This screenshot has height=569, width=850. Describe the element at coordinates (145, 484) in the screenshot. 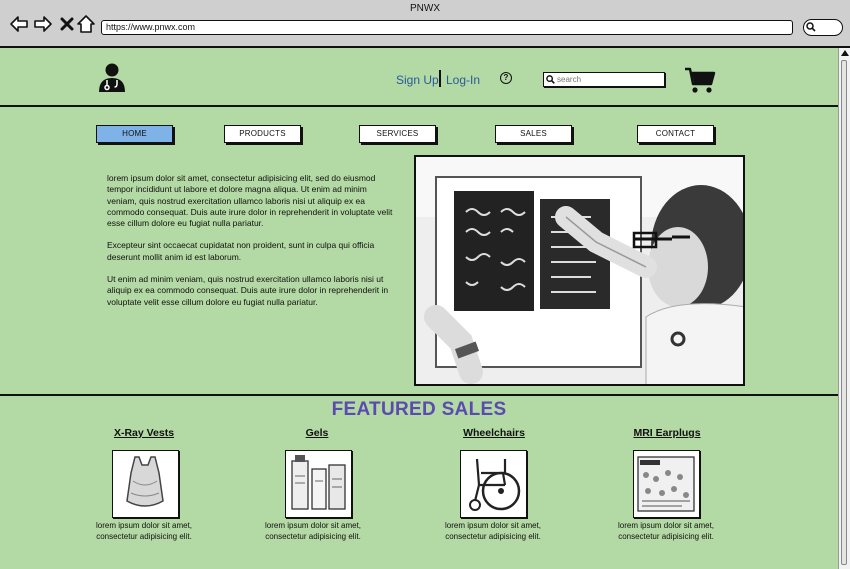

I see `product-image-xray-vest` at that location.